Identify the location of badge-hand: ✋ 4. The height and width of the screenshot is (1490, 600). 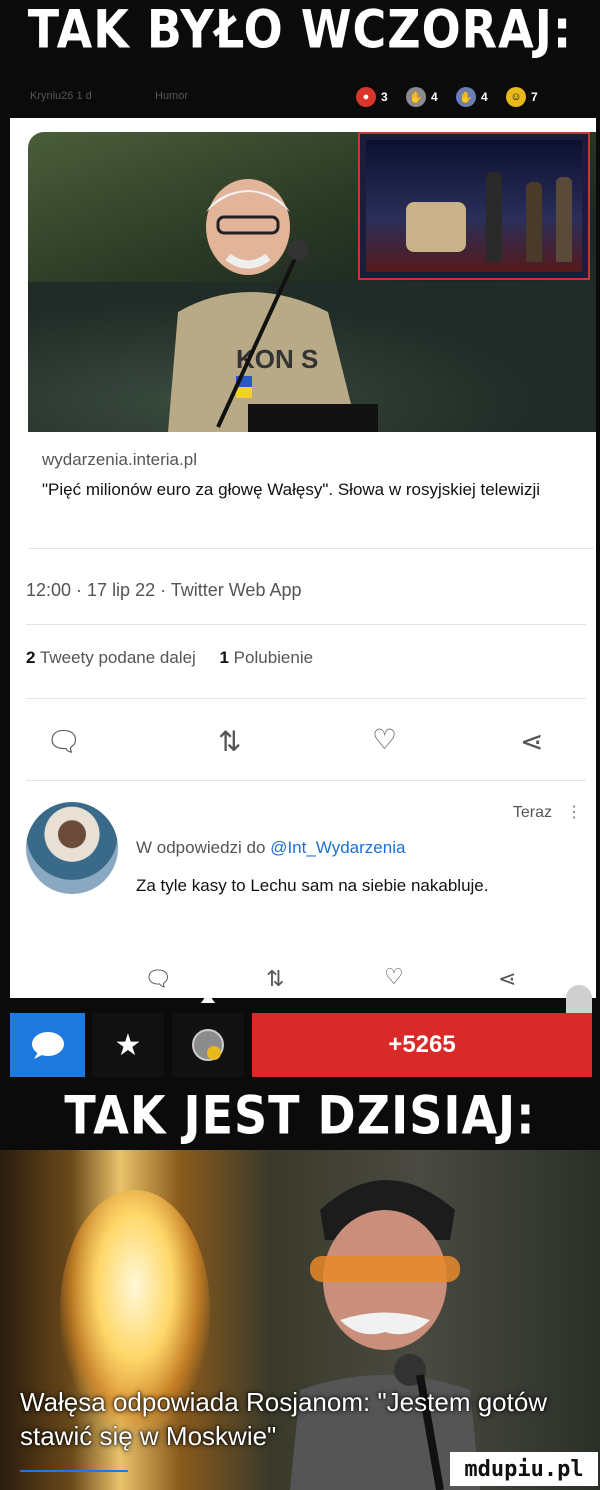
(422, 97).